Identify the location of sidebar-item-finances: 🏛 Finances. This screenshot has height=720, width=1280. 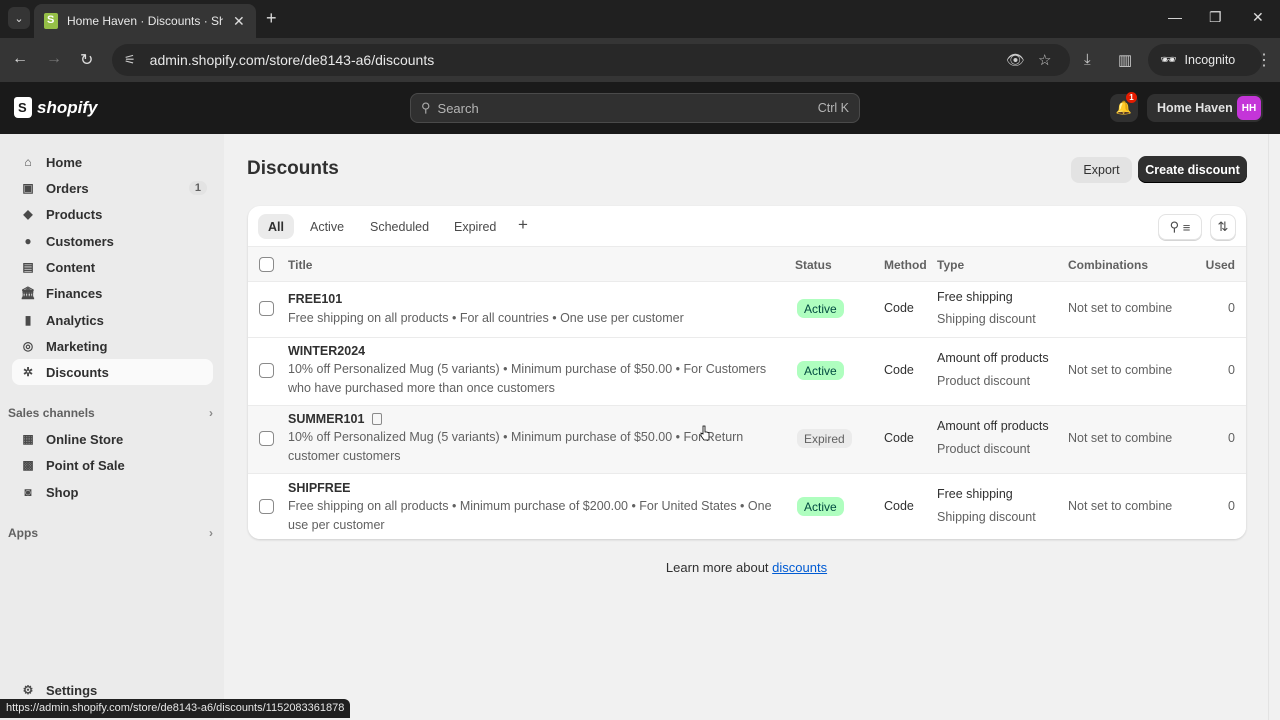
(112, 293).